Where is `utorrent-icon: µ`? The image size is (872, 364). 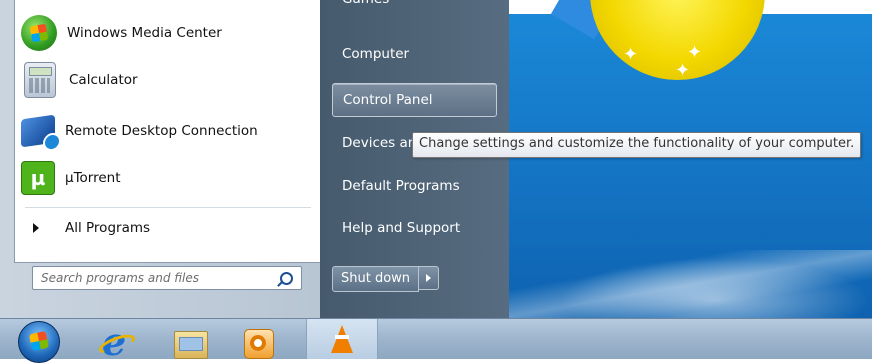 utorrent-icon: µ is located at coordinates (38, 178).